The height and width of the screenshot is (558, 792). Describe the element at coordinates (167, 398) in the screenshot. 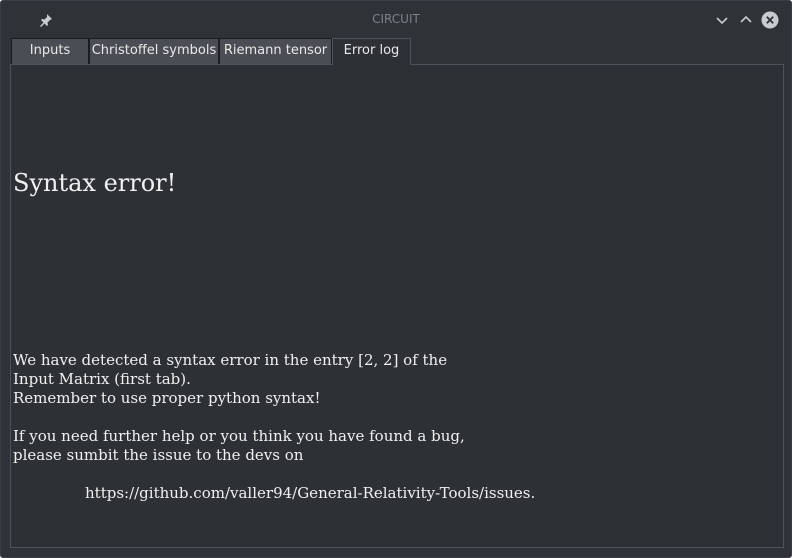

I see `error-message-line: Remember to use proper python syntax!` at that location.